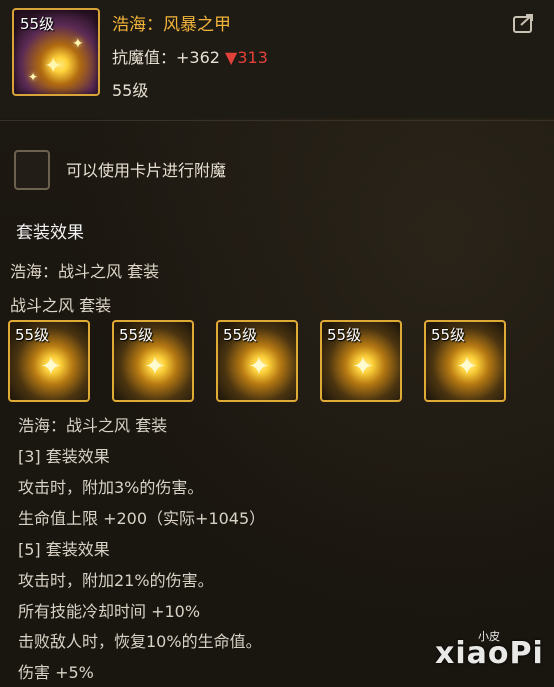  Describe the element at coordinates (61, 305) in the screenshot. I see `set-name-short: 战斗之风 套装` at that location.